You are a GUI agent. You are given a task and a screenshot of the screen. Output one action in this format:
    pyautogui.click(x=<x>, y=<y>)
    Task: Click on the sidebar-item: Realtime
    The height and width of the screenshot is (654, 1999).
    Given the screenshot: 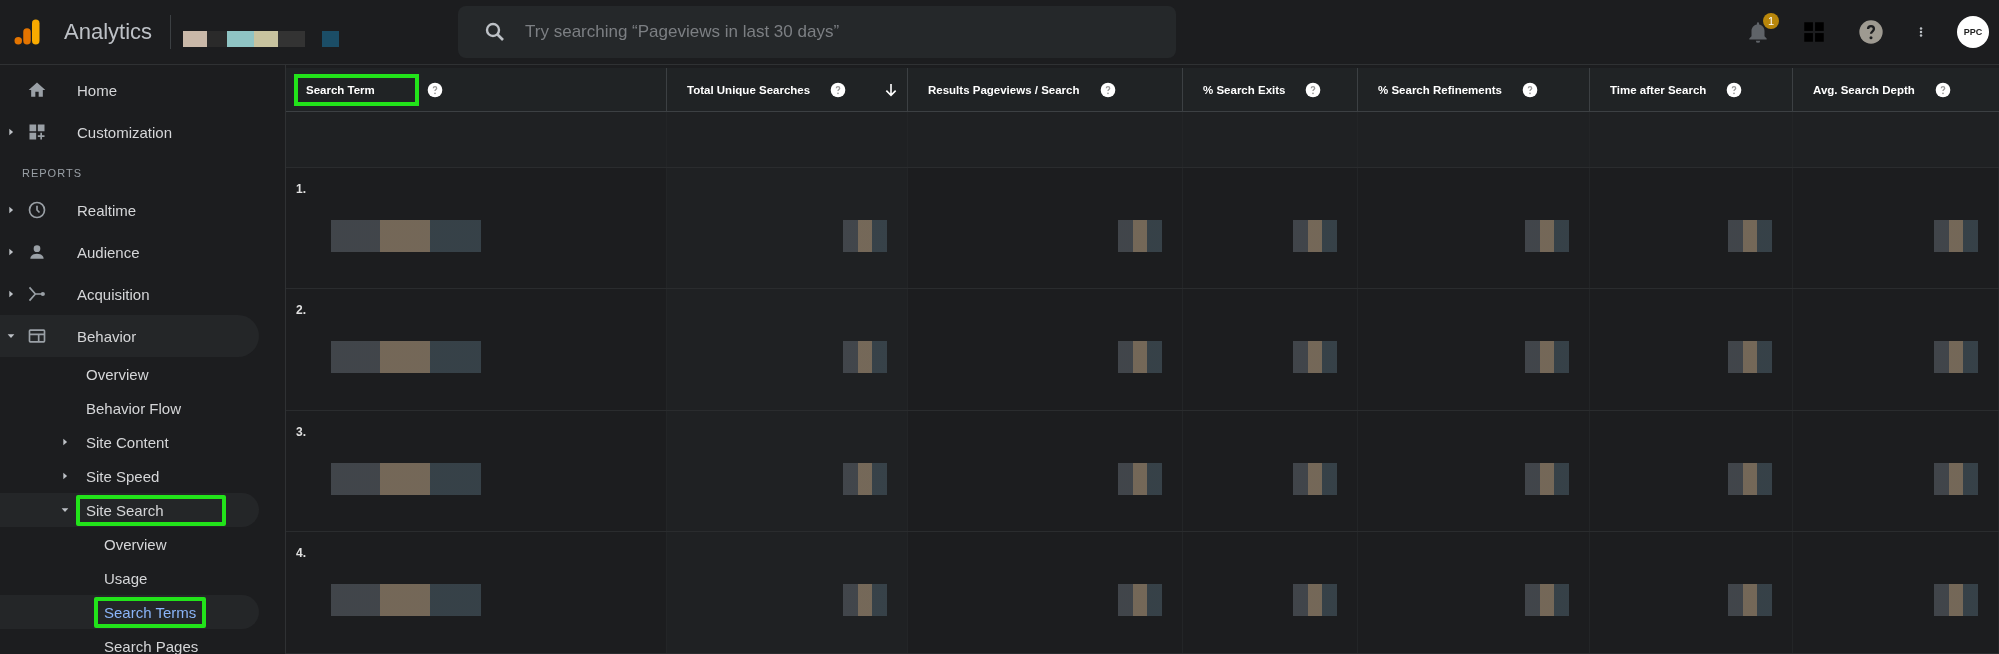 What is the action you would take?
    pyautogui.click(x=107, y=210)
    